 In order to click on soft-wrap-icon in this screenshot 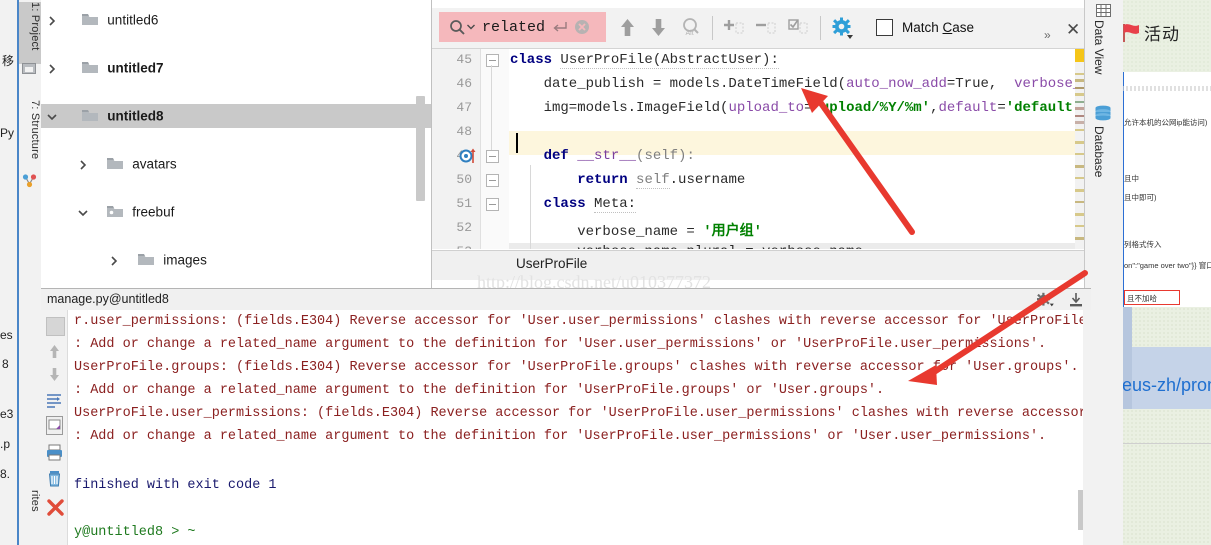, I will do `click(54, 400)`.